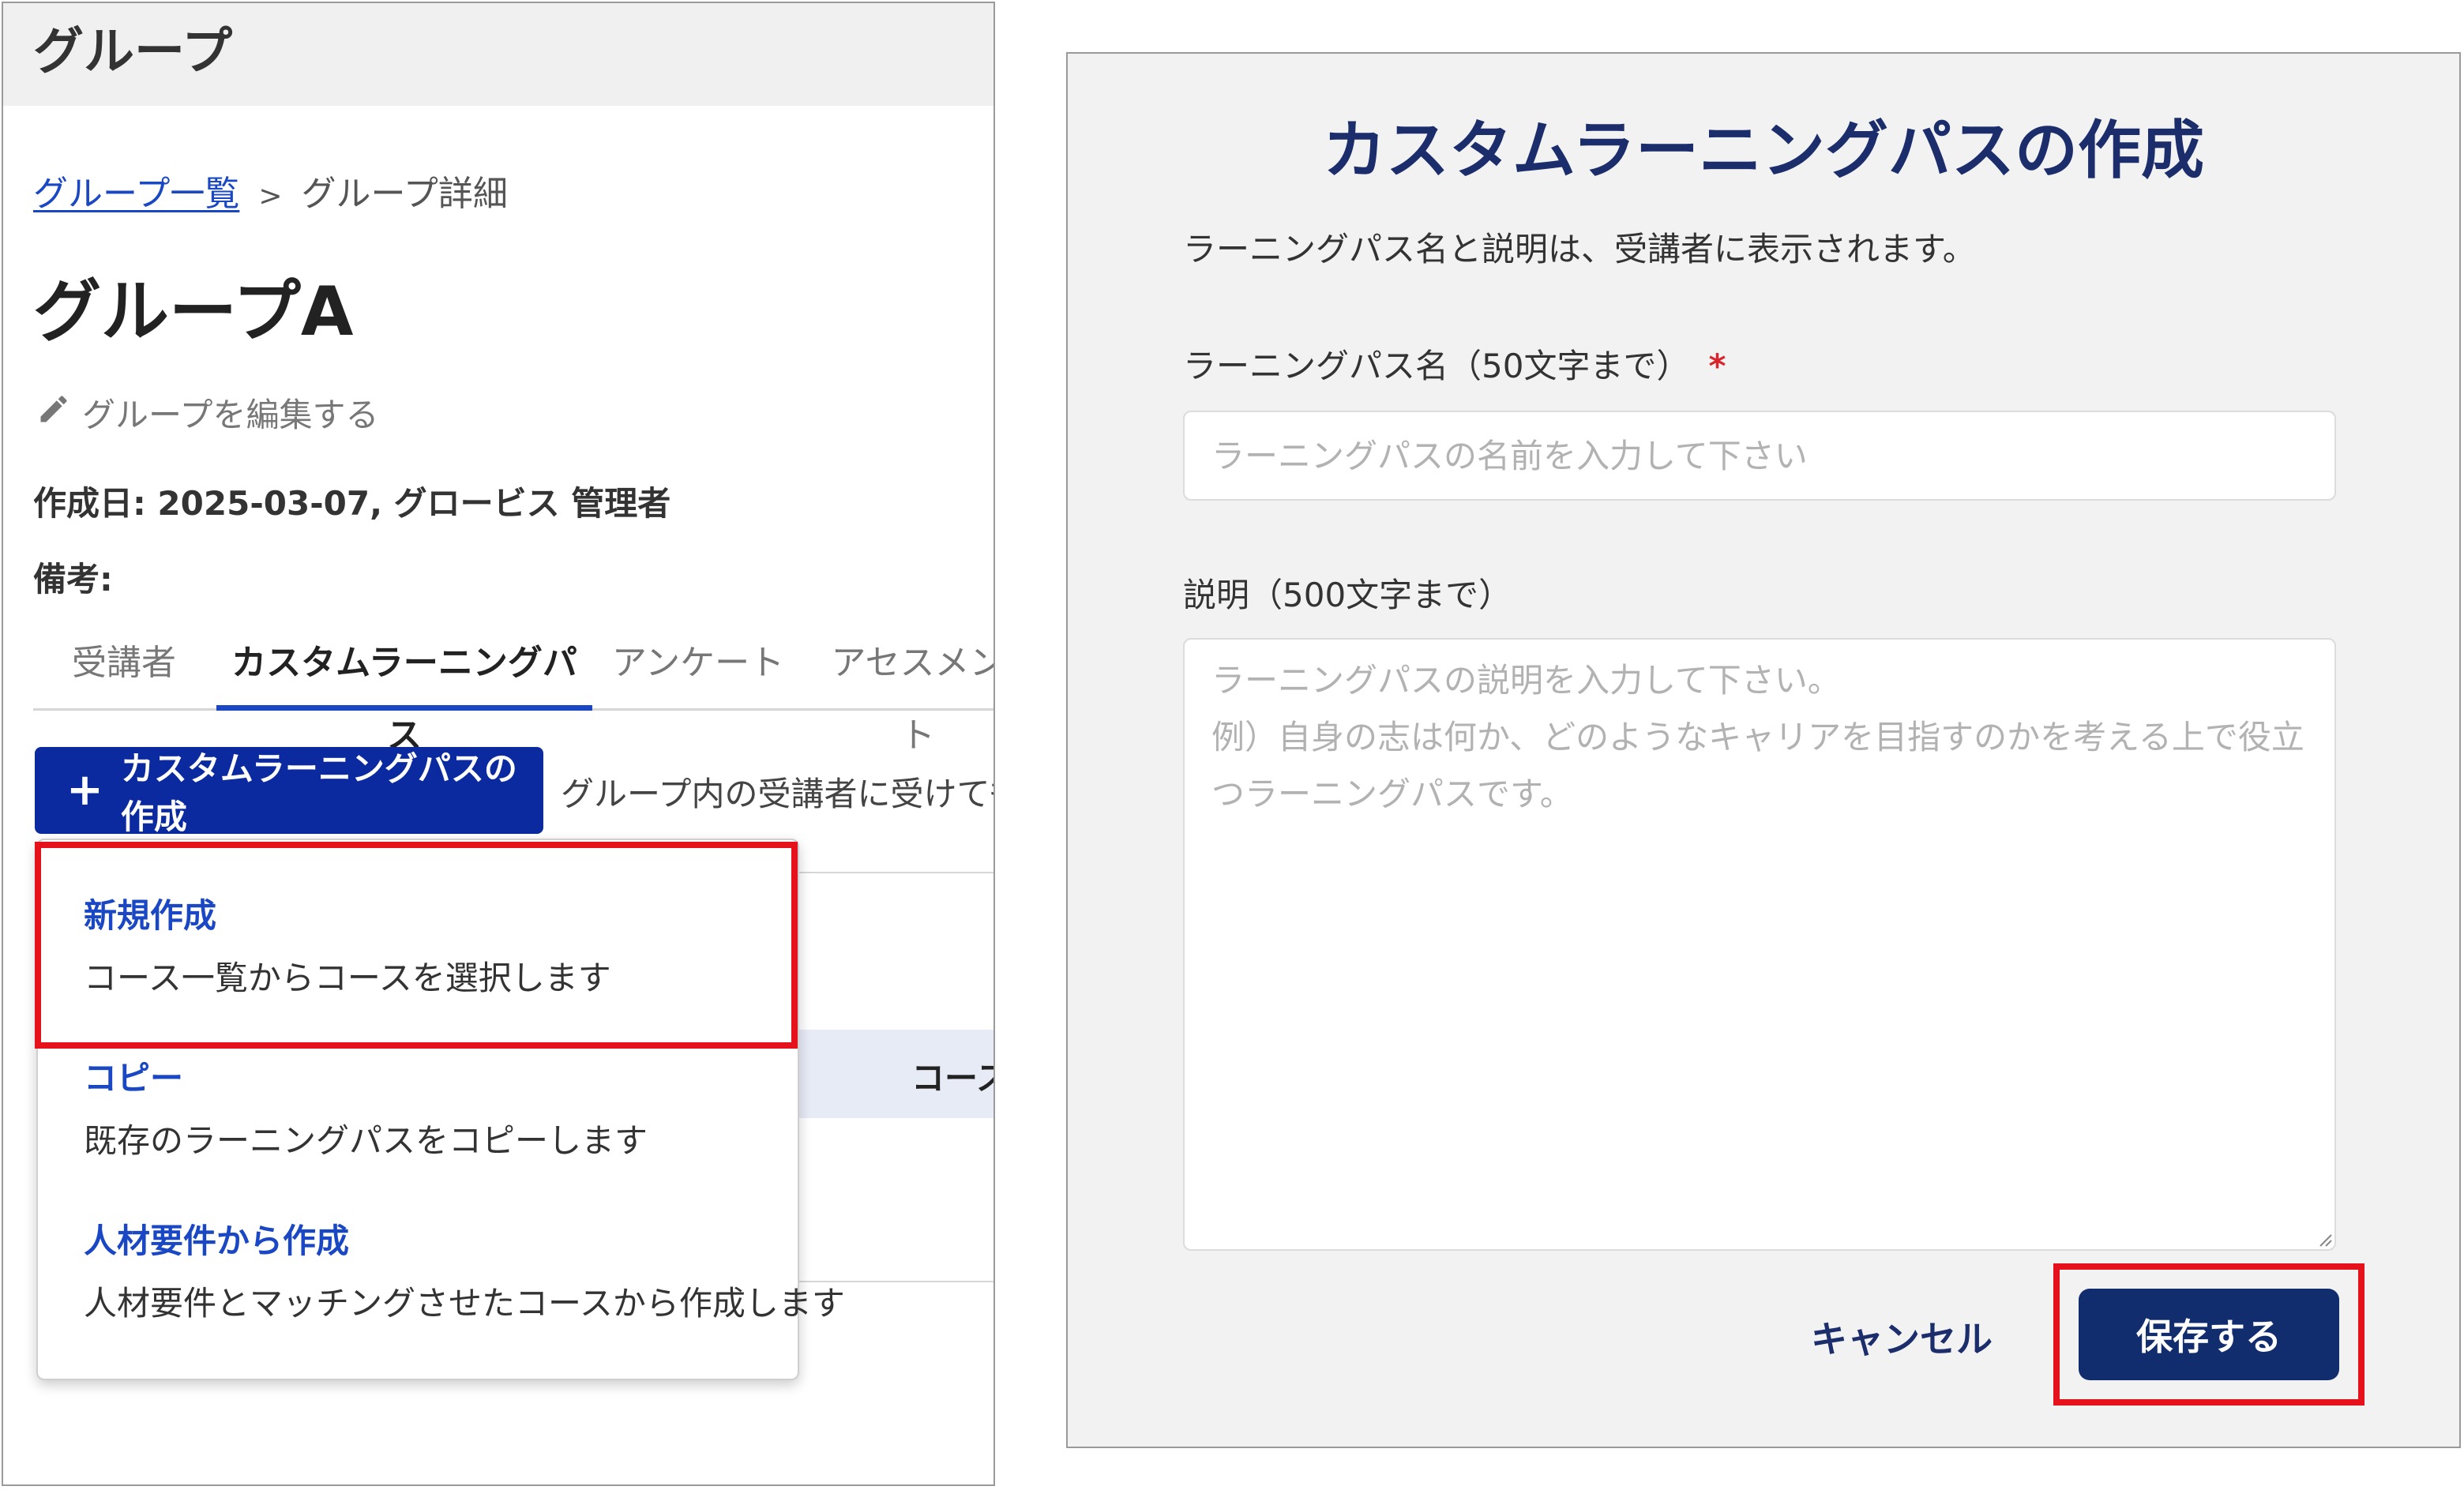 The image size is (2464, 1490). What do you see at coordinates (464, 1303) in the screenshot?
I see `dropdown-item-description: 人材要件とマッチングさせたコースから作成します` at bounding box center [464, 1303].